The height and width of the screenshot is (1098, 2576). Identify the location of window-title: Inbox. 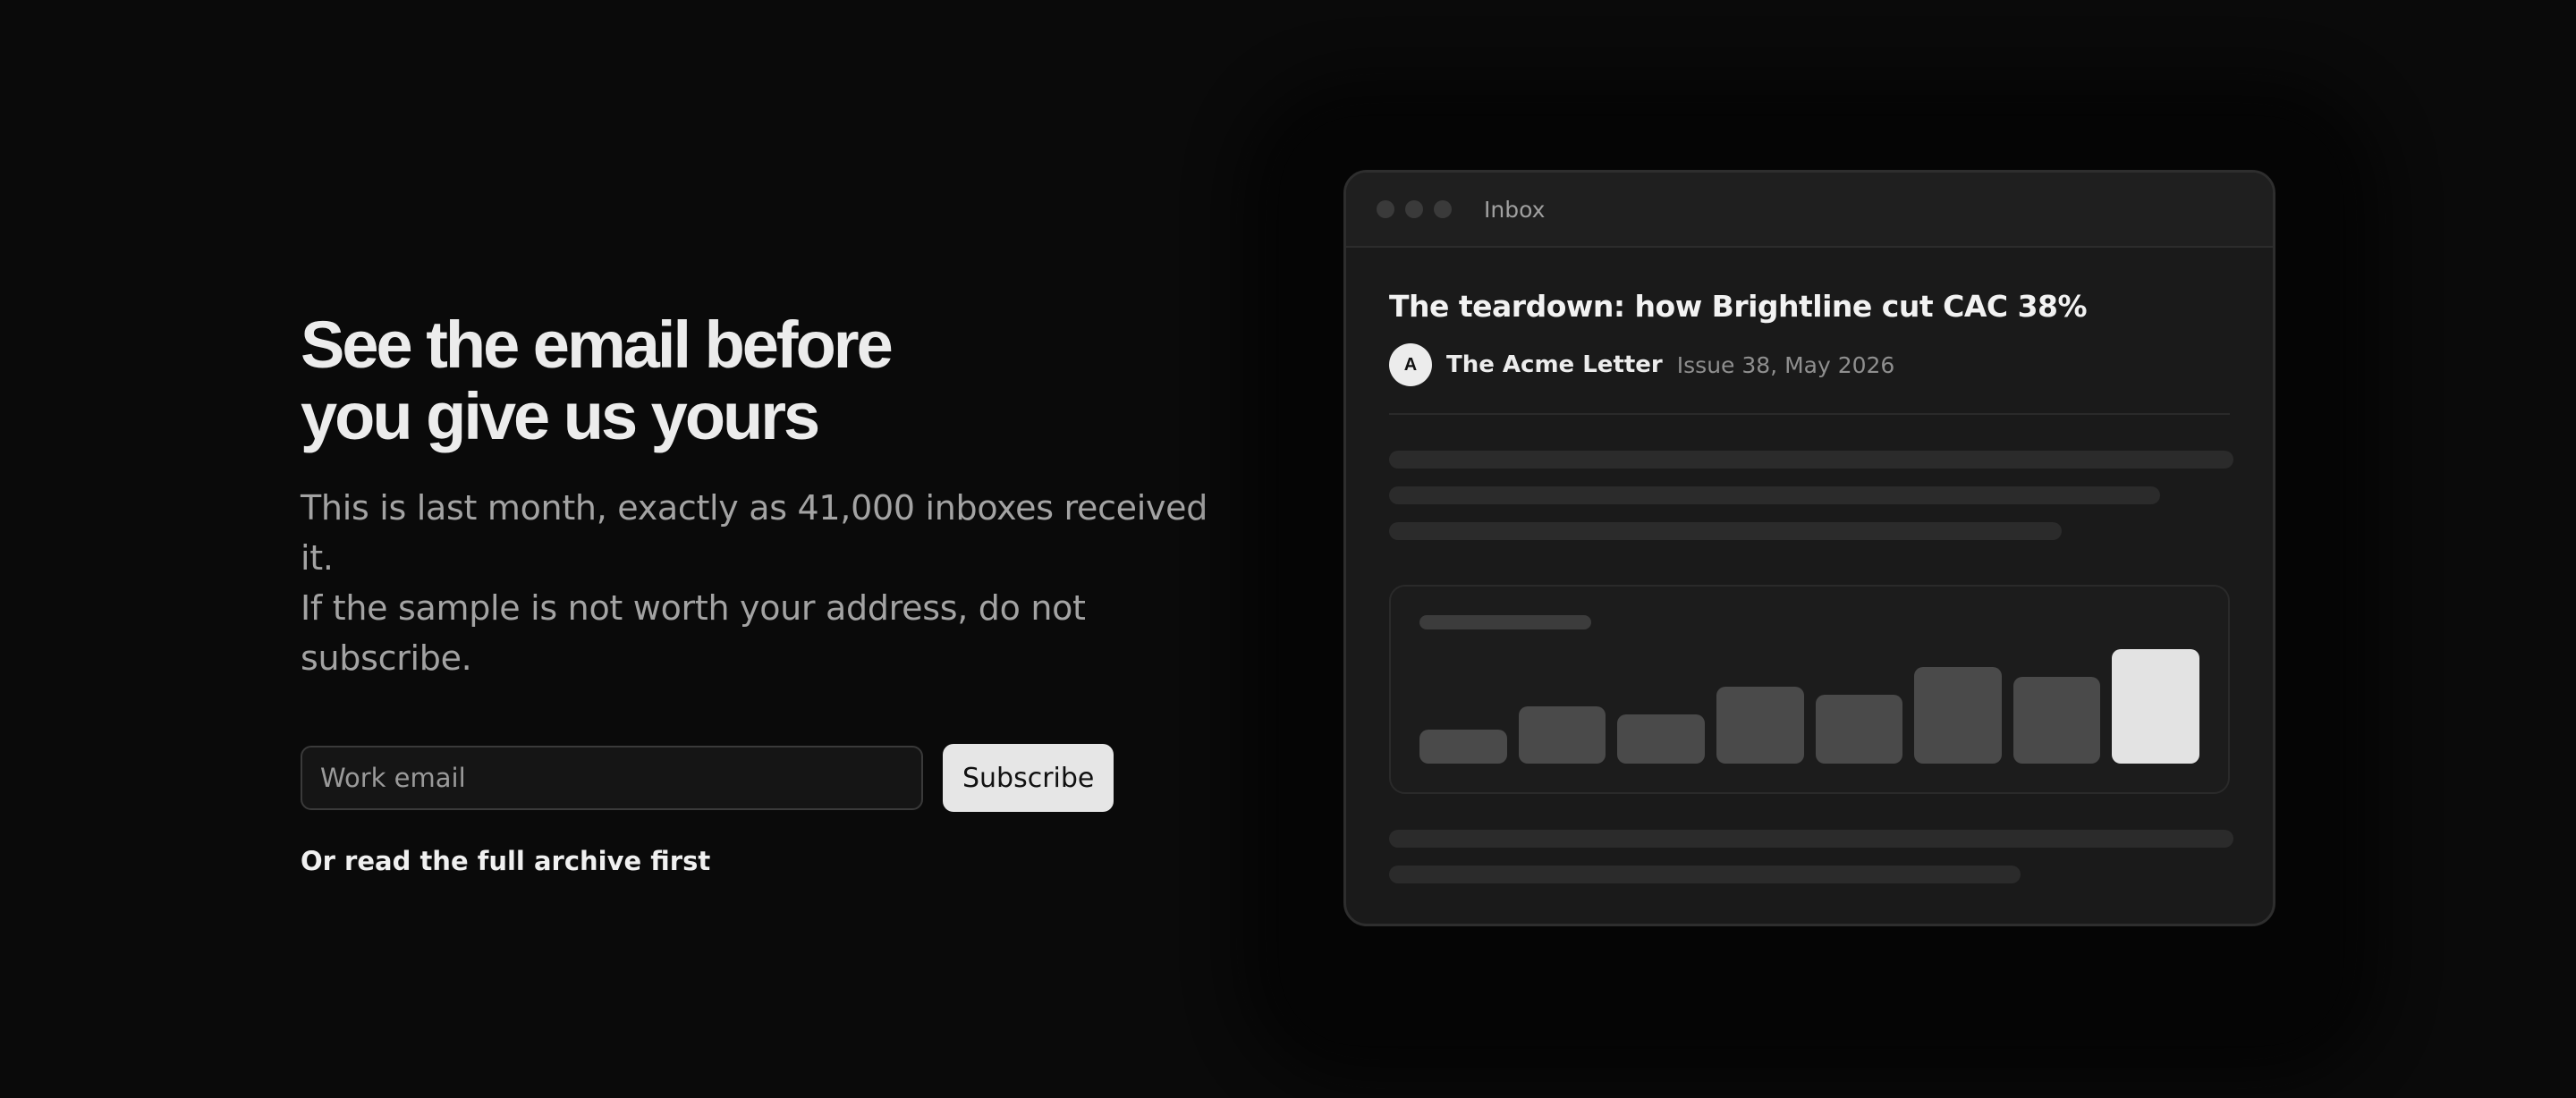
(1515, 209).